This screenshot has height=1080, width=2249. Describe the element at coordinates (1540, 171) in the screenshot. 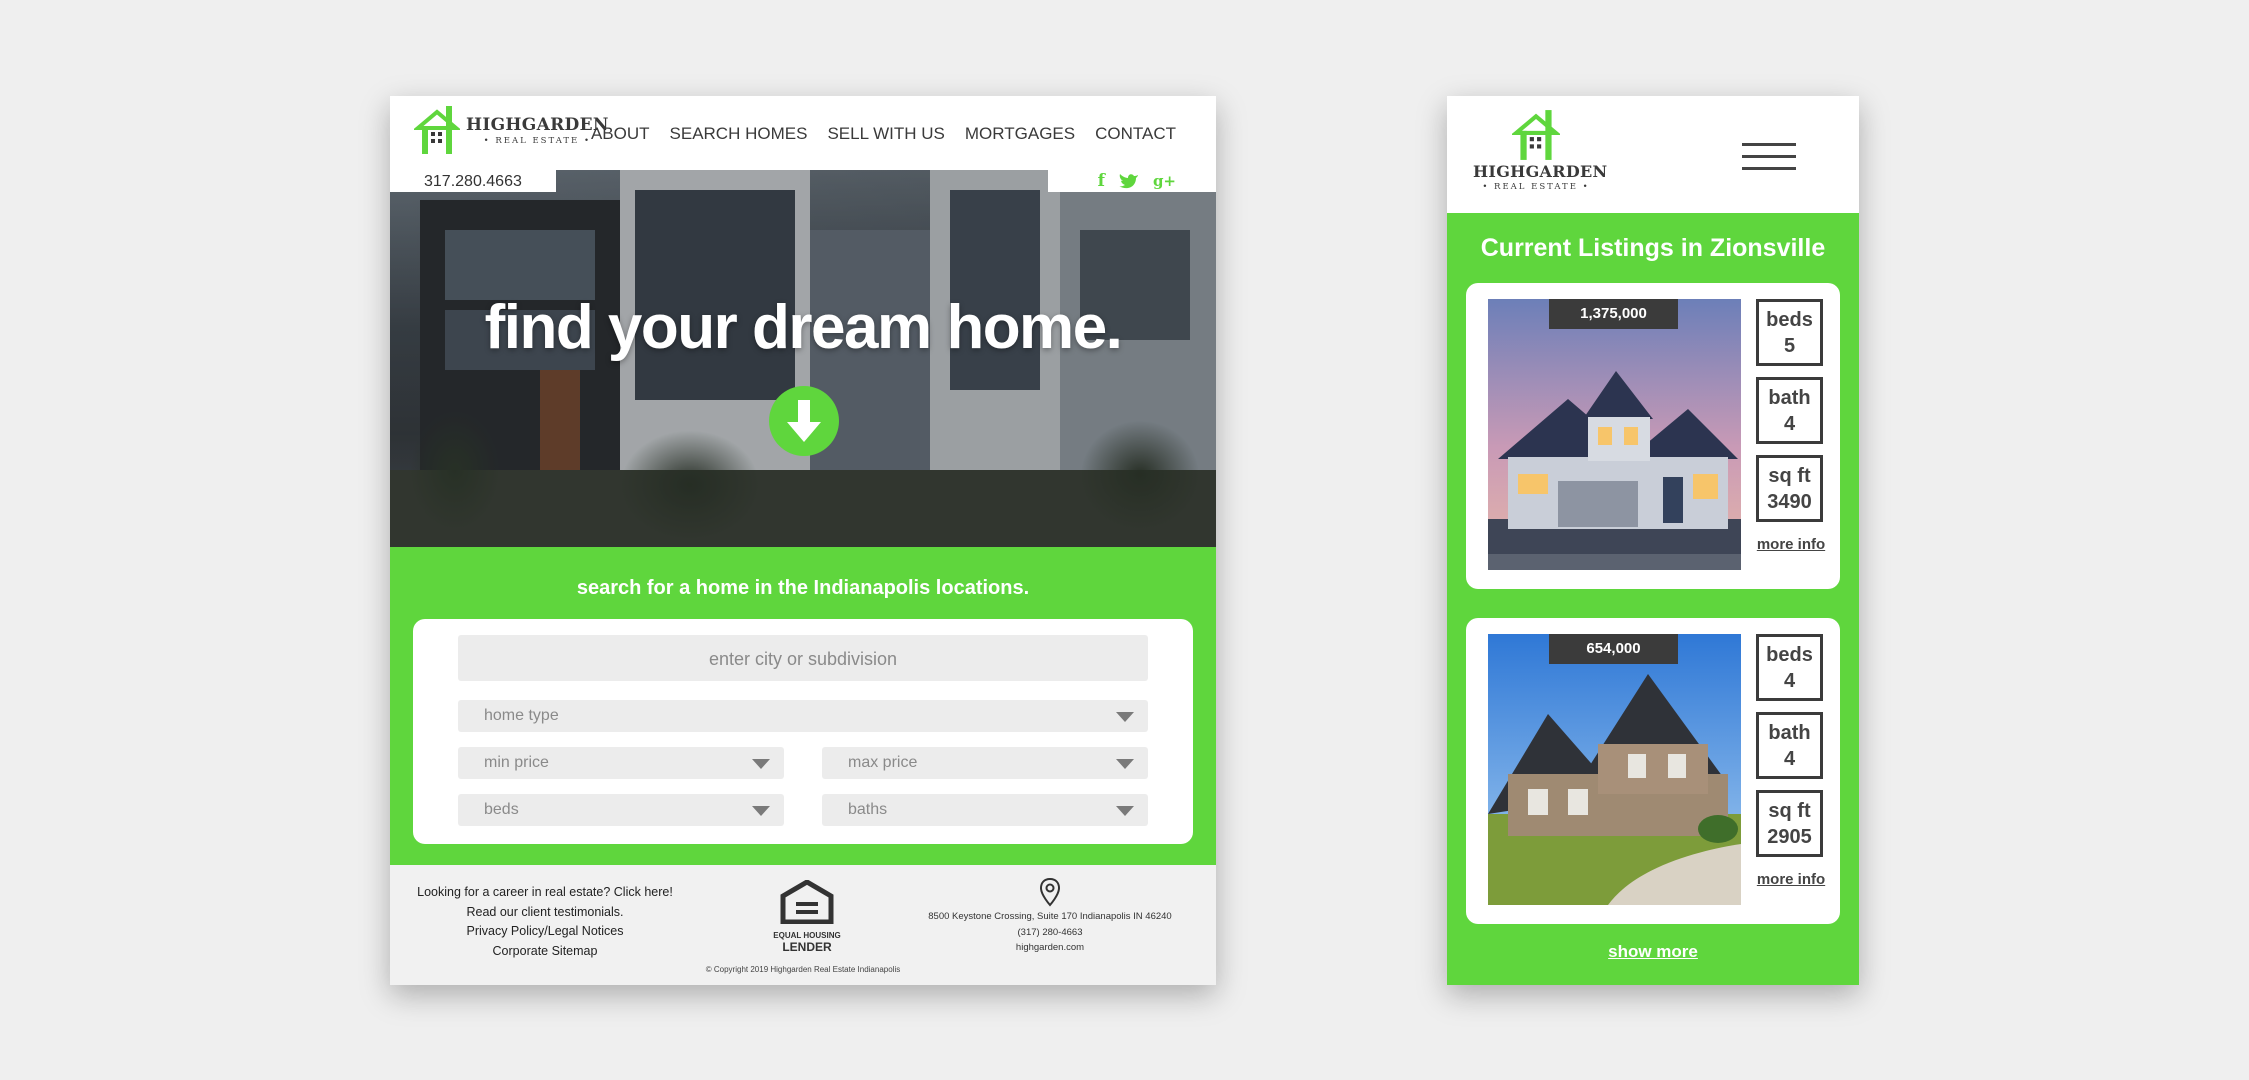

I see `mobile-logo-name: HIGHGARDEN` at that location.